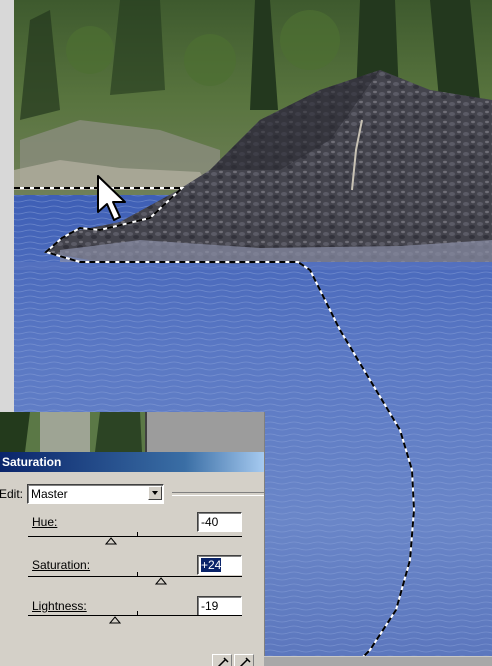 The image size is (492, 666). I want to click on eyedropper-plus-icon, so click(244, 660).